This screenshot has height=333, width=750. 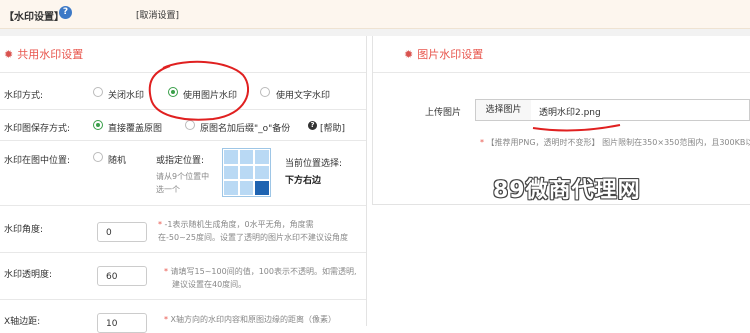 What do you see at coordinates (384, 96) in the screenshot?
I see `annotation-layer` at bounding box center [384, 96].